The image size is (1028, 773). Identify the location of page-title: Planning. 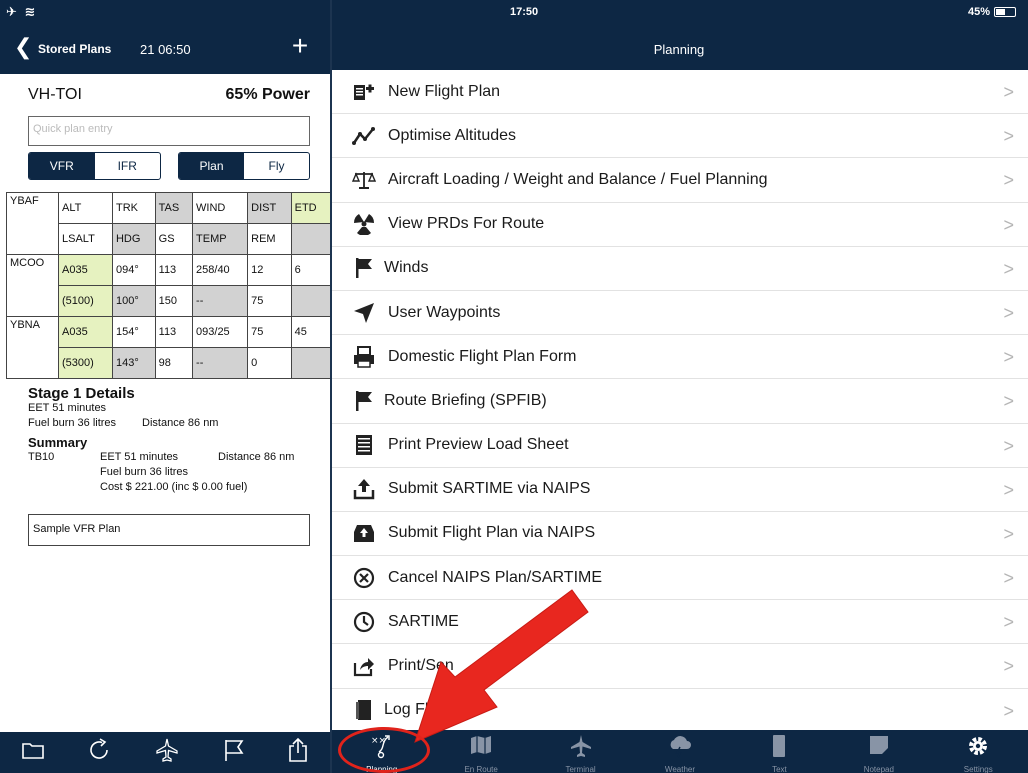
(679, 49).